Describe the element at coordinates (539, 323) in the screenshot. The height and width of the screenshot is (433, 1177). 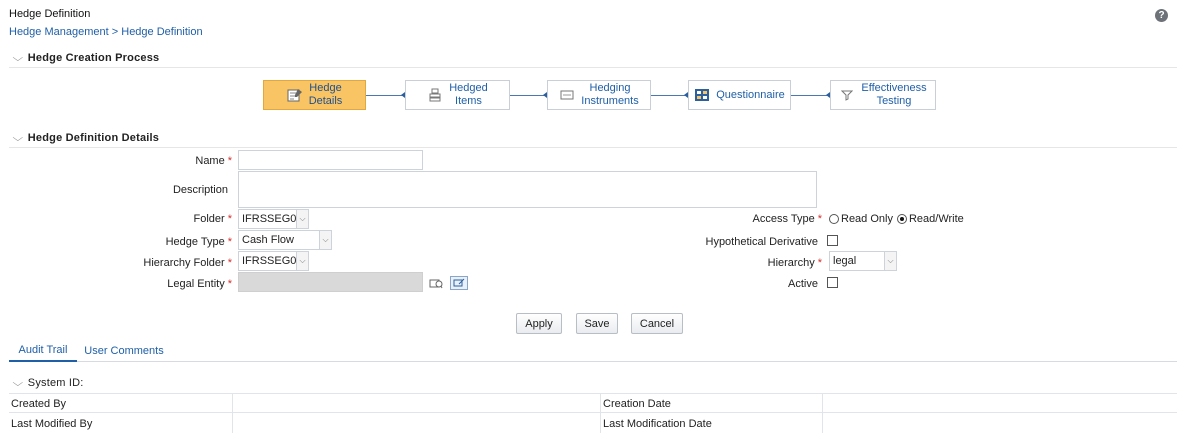
I see `apply-button: Apply` at that location.